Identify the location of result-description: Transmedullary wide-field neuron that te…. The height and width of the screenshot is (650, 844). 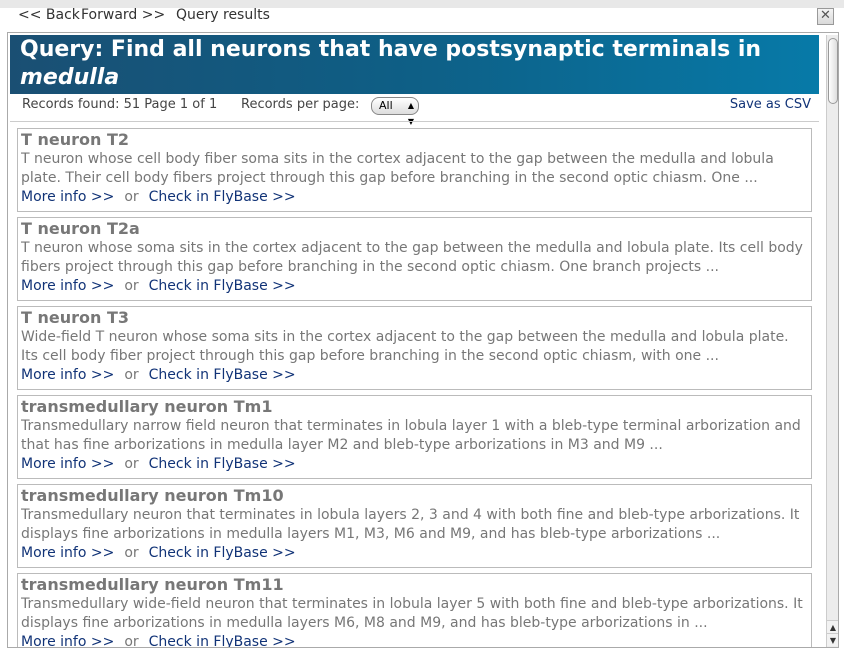
(412, 613).